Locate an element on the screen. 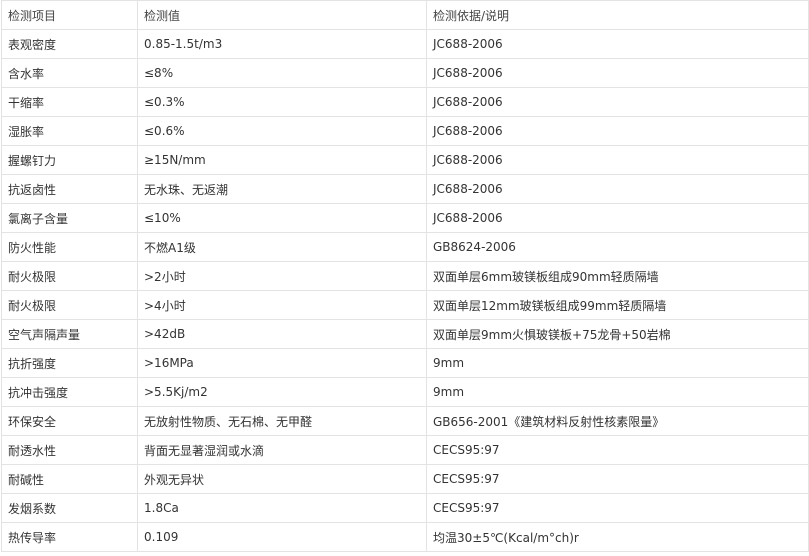 The height and width of the screenshot is (556, 809). table-row: 抗折强度 >16MPa 9mm is located at coordinates (405, 363).